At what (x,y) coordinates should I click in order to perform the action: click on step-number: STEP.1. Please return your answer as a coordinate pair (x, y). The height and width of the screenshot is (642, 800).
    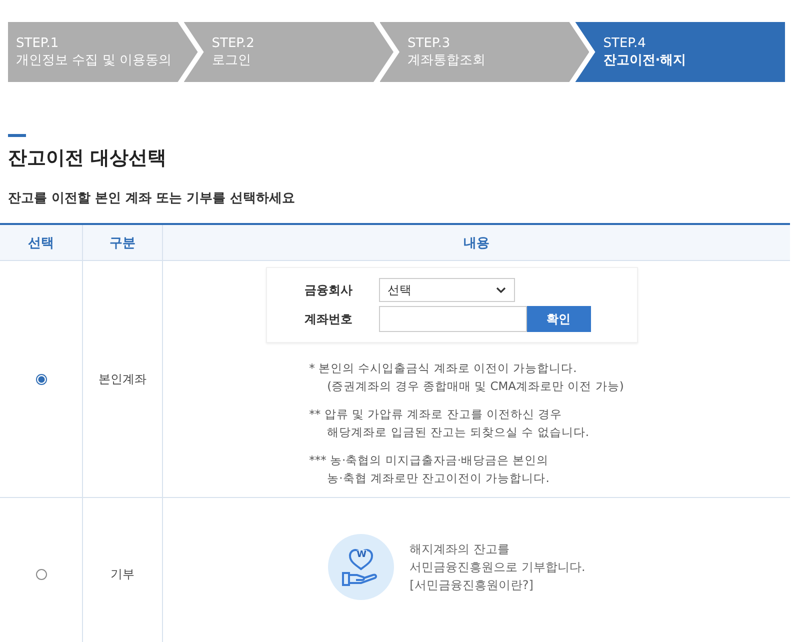
    Looking at the image, I should click on (38, 43).